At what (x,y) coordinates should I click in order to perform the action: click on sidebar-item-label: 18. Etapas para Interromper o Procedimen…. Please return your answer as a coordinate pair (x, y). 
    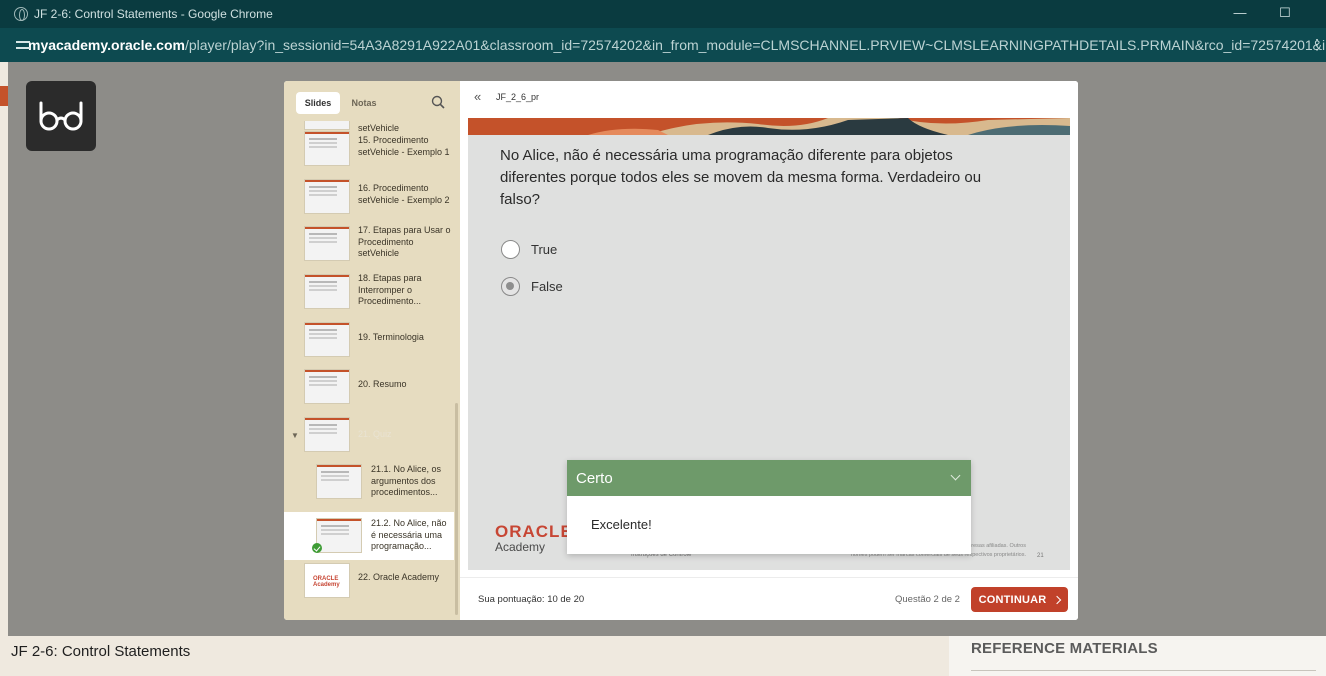
    Looking at the image, I should click on (390, 289).